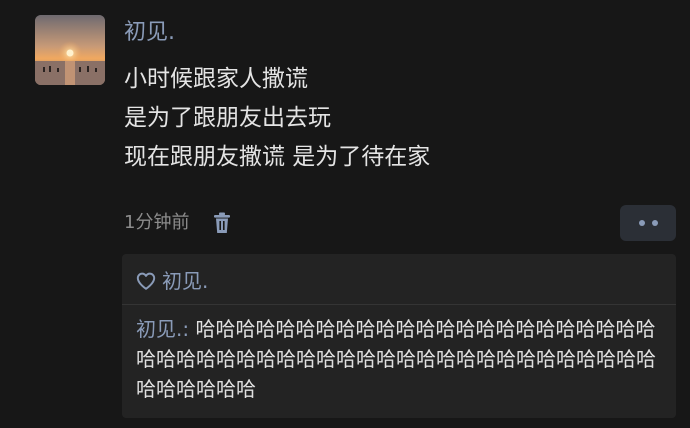  What do you see at coordinates (146, 281) in the screenshot?
I see `heart-outline-icon` at bounding box center [146, 281].